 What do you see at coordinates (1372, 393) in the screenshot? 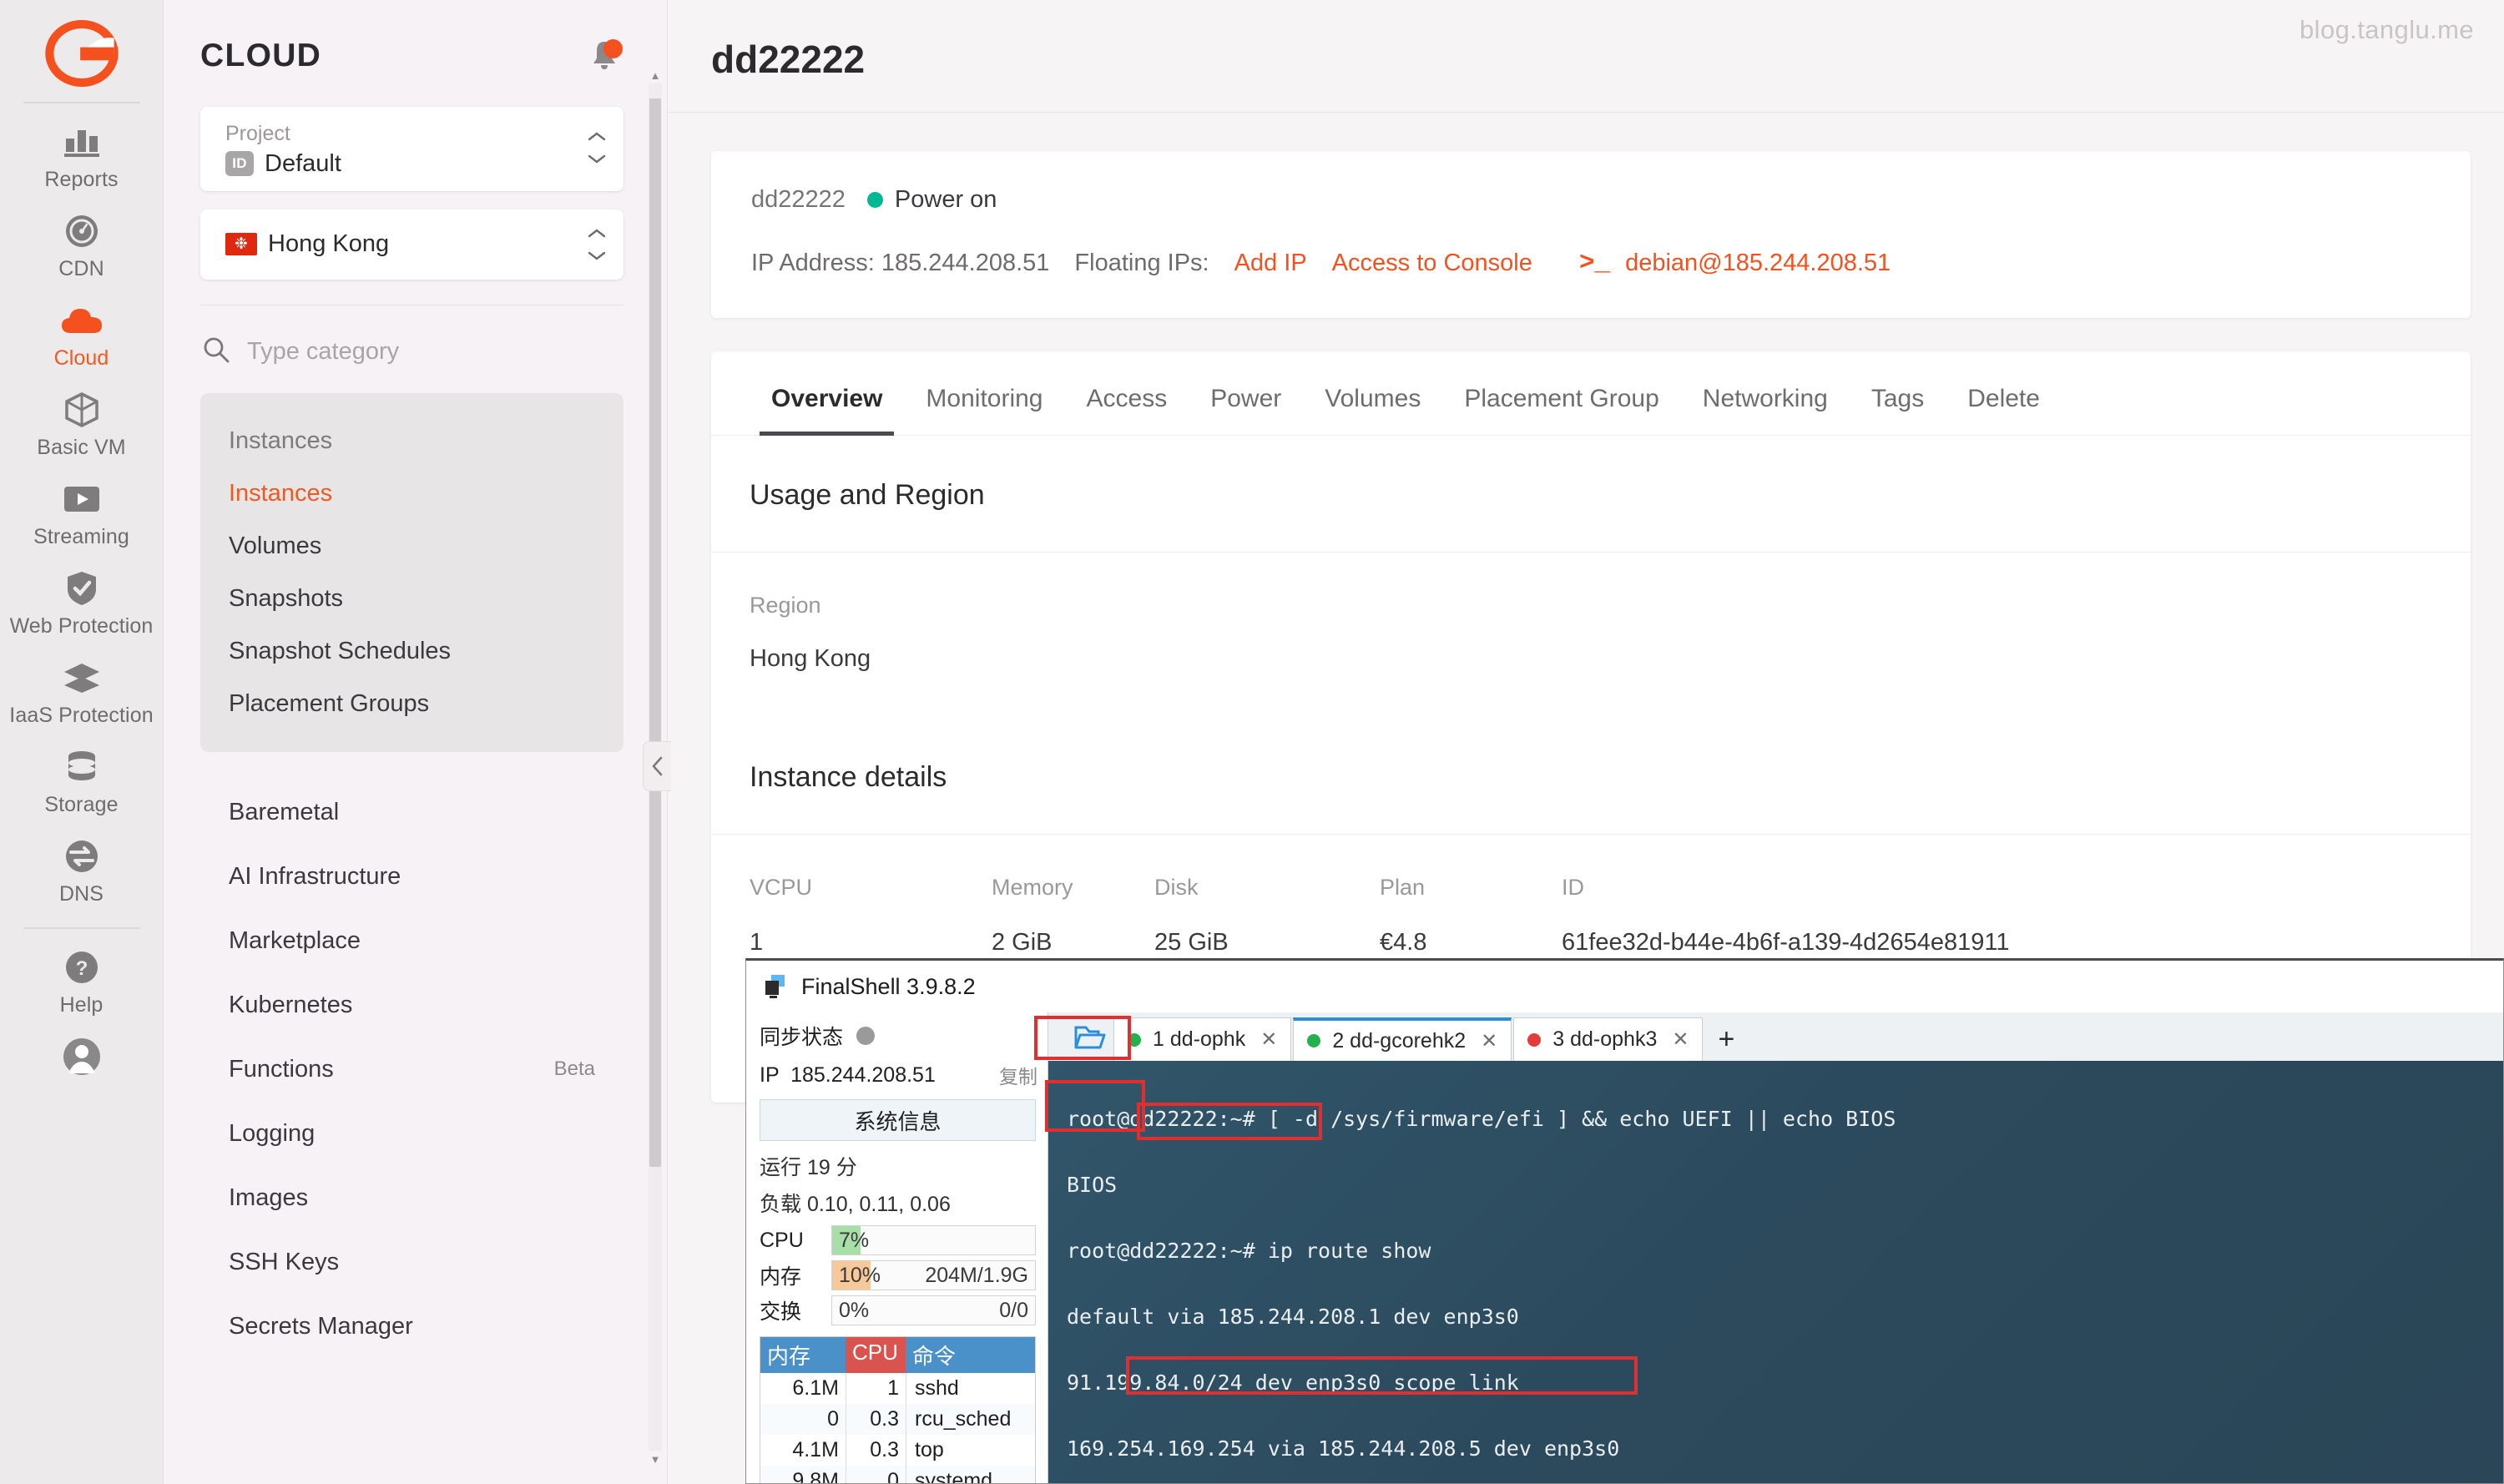
I see `tab-volumes: Volumes` at bounding box center [1372, 393].